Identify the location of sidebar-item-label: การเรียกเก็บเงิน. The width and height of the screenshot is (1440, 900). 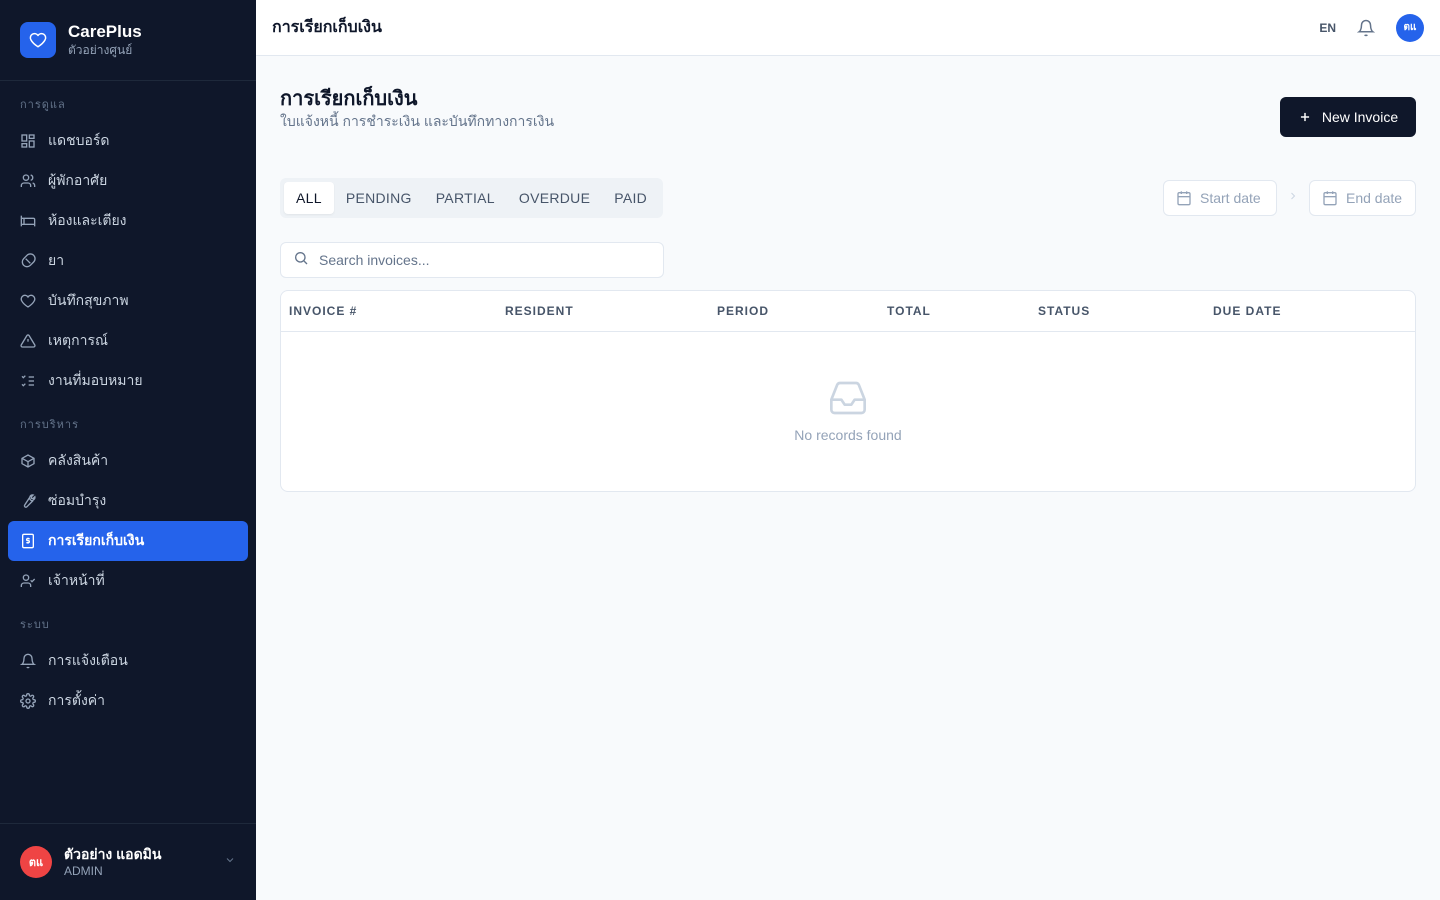
(96, 540).